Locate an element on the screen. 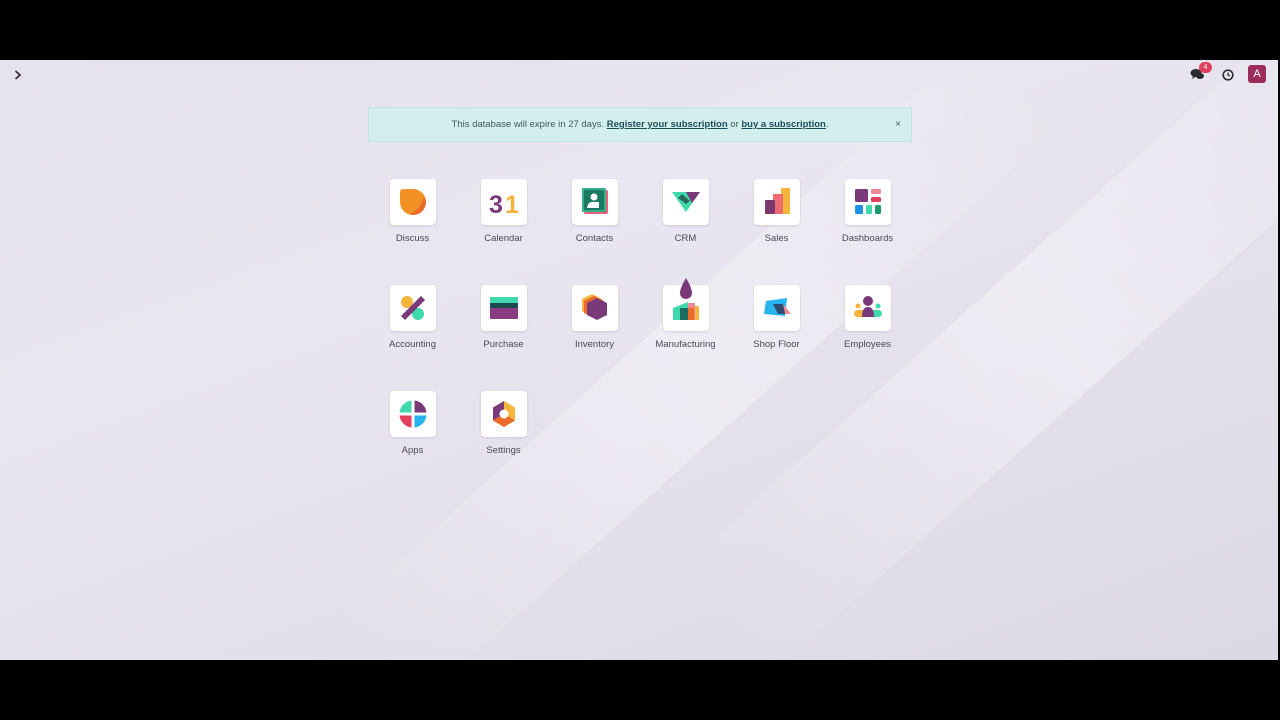 The image size is (1280, 720). shop-floor-icon is located at coordinates (777, 307).